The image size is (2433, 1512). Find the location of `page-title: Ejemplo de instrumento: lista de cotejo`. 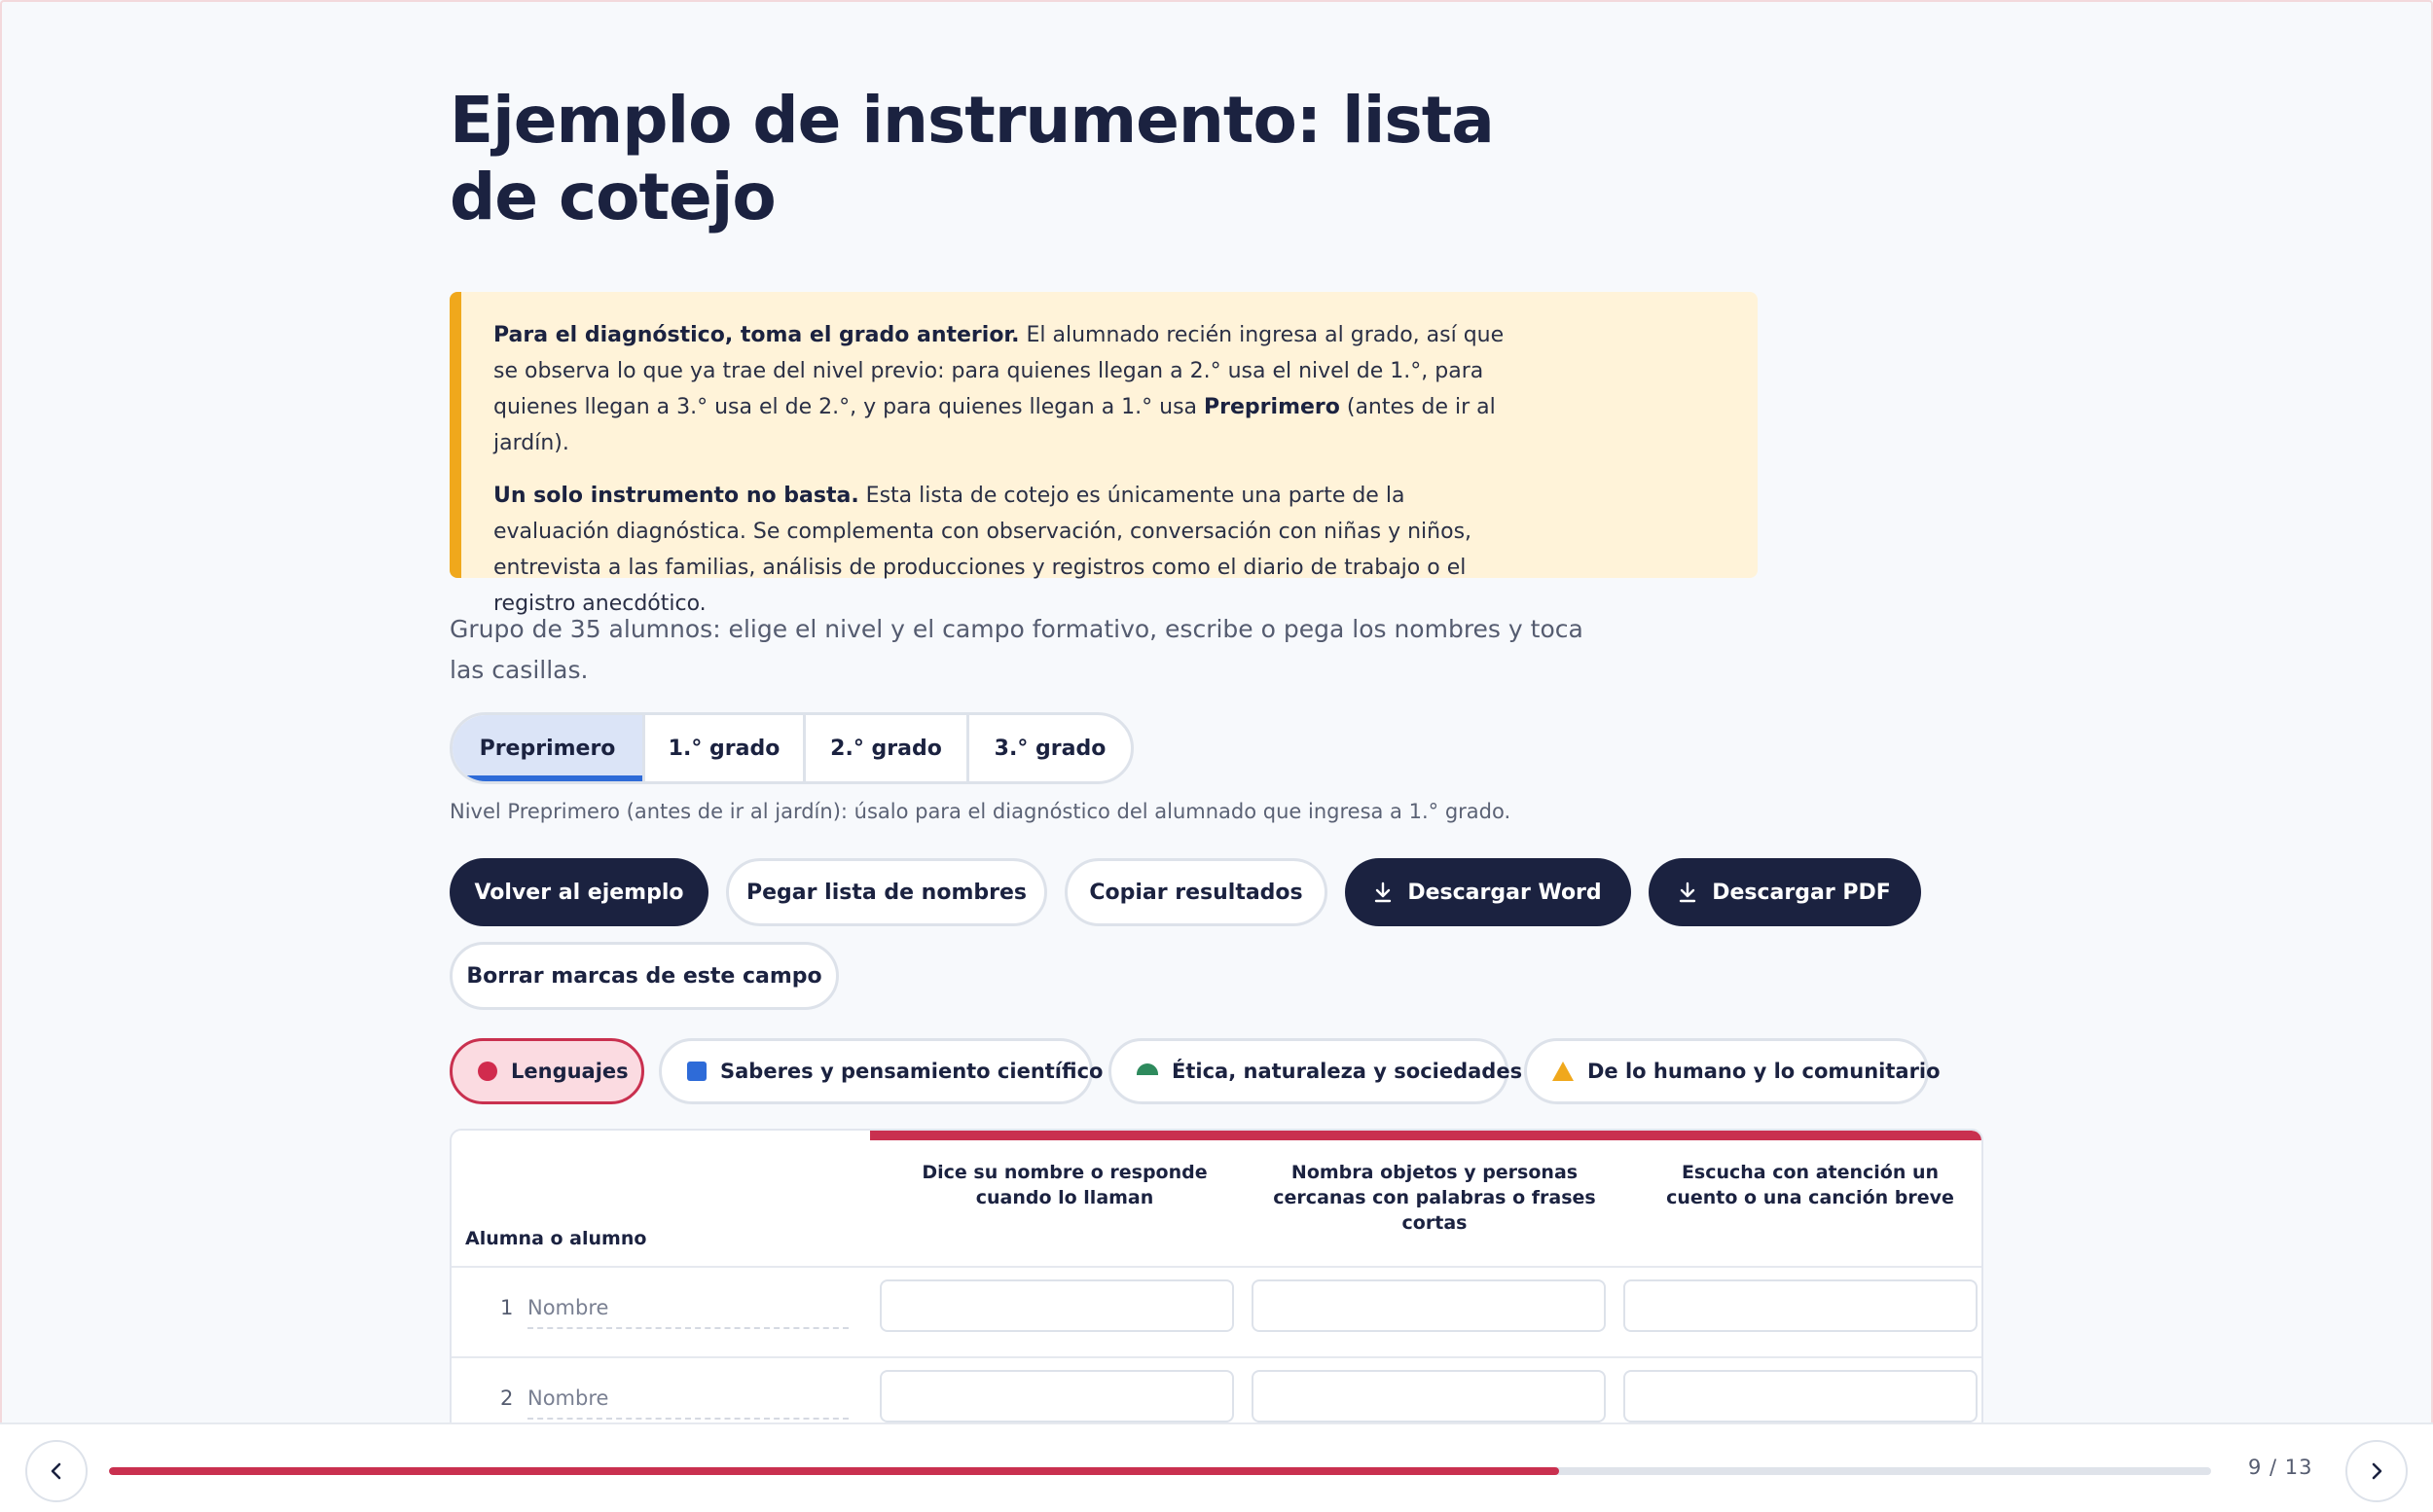

page-title: Ejemplo de instrumento: lista de cotejo is located at coordinates (972, 158).